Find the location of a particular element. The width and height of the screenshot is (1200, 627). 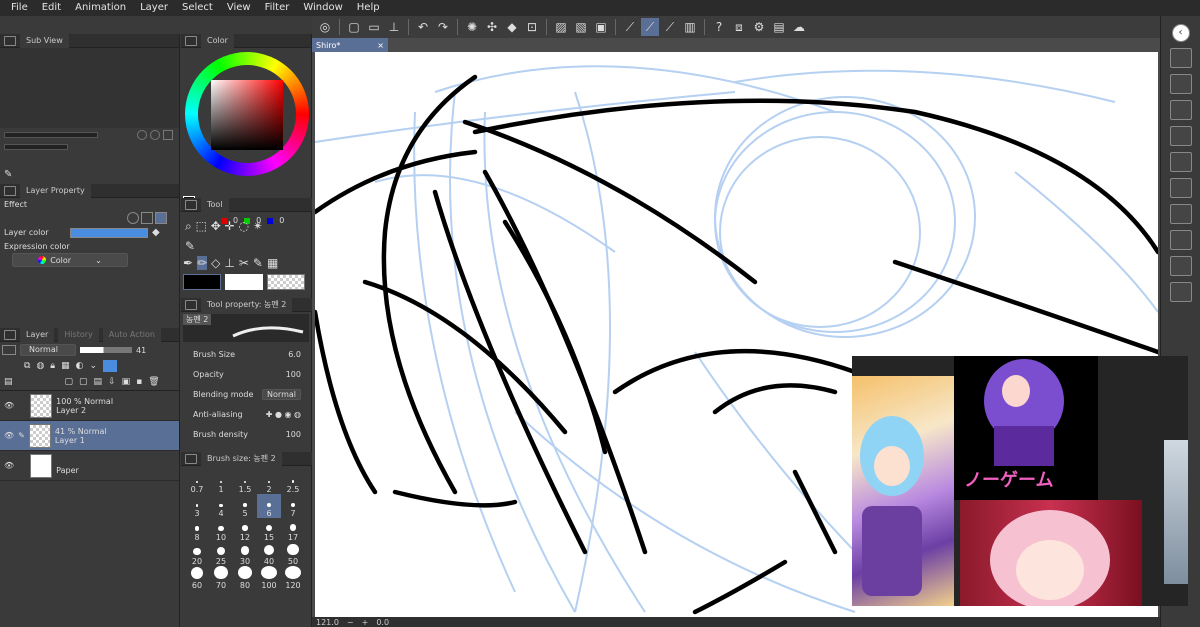

layer-row-layer-1: 👁︎ ✎ 41 % Normal Layer 1 is located at coordinates (89, 436).